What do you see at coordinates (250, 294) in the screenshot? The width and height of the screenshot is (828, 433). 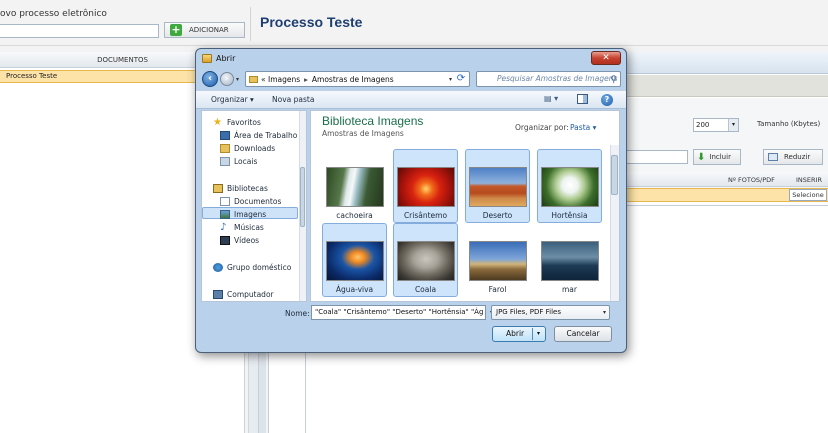 I see `nav-item-label: Computador` at bounding box center [250, 294].